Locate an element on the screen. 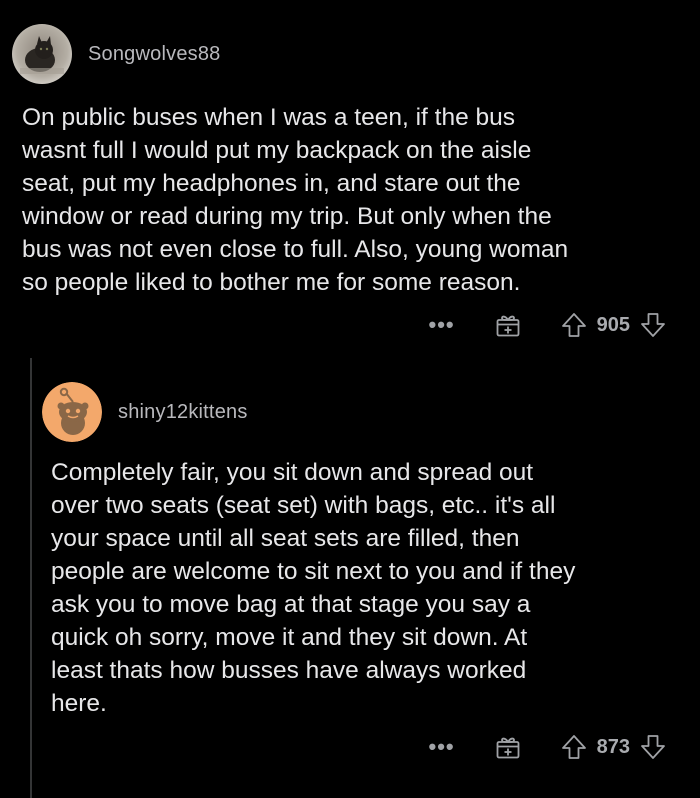 Image resolution: width=700 pixels, height=798 pixels. vote-score: 873 is located at coordinates (613, 746).